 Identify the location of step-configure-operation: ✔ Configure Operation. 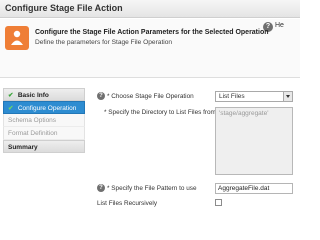
(44, 107).